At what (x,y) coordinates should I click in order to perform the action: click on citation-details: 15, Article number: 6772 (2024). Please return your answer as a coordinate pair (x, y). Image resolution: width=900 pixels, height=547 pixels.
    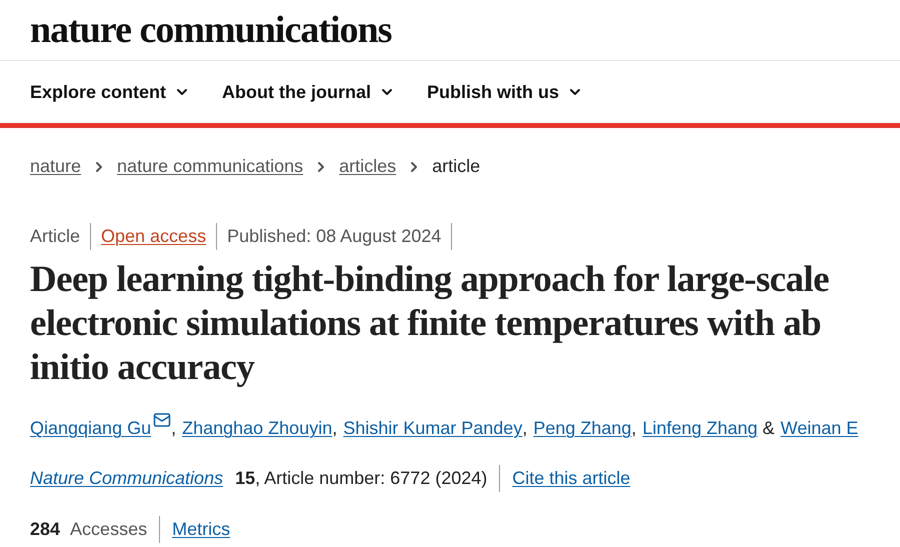
    Looking at the image, I should click on (367, 478).